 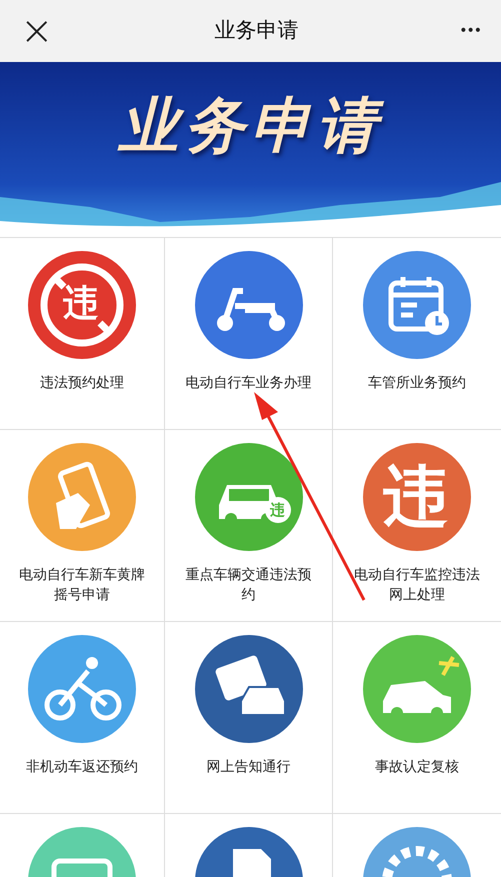 What do you see at coordinates (82, 497) in the screenshot?
I see `phone-in-hand-icon` at bounding box center [82, 497].